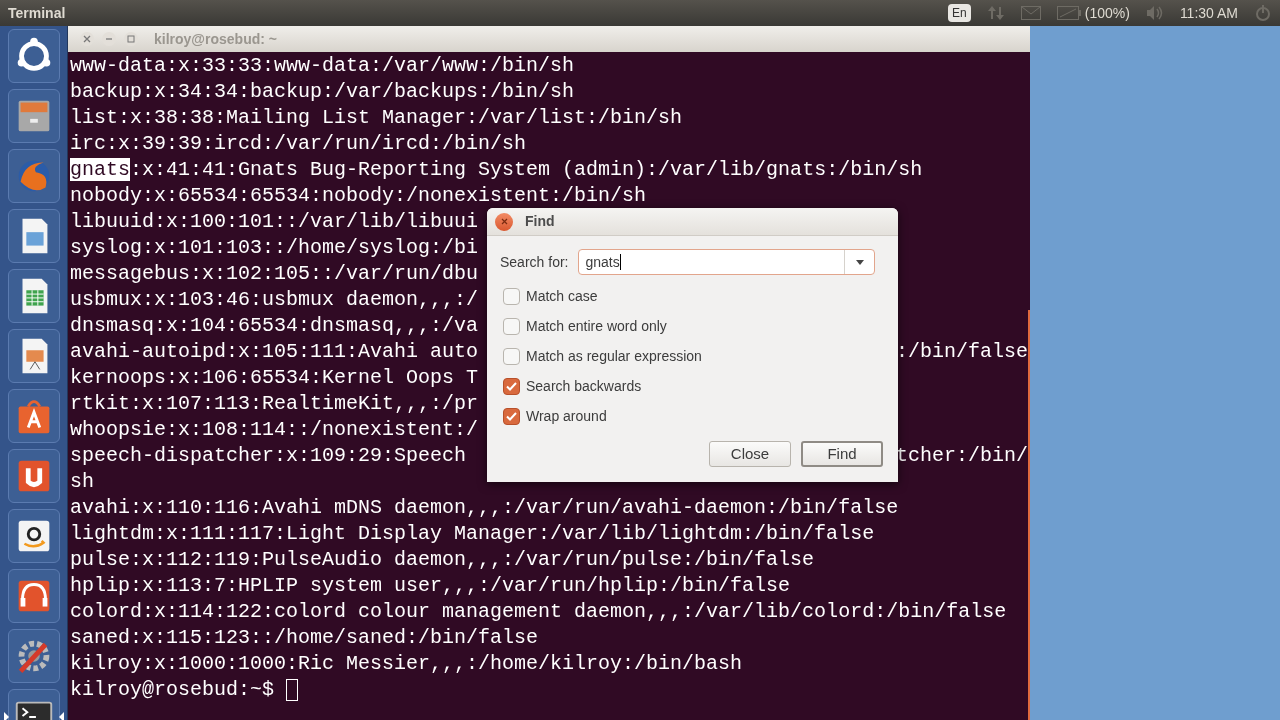 This screenshot has height=720, width=1280. Describe the element at coordinates (274, 274) in the screenshot. I see `terminal-line: messagebus:x:102:105::/var/run/dbu` at that location.